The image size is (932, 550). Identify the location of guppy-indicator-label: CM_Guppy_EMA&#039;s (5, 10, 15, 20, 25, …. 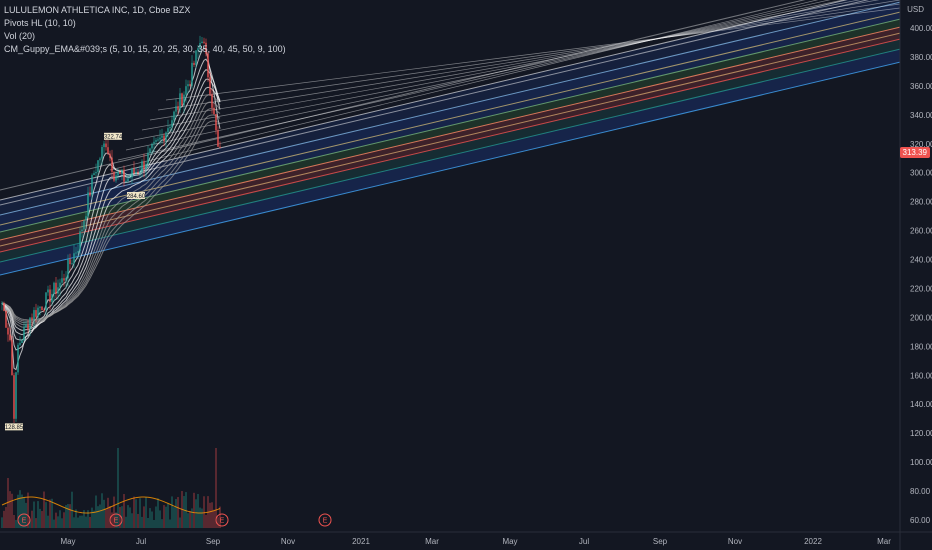
(145, 49).